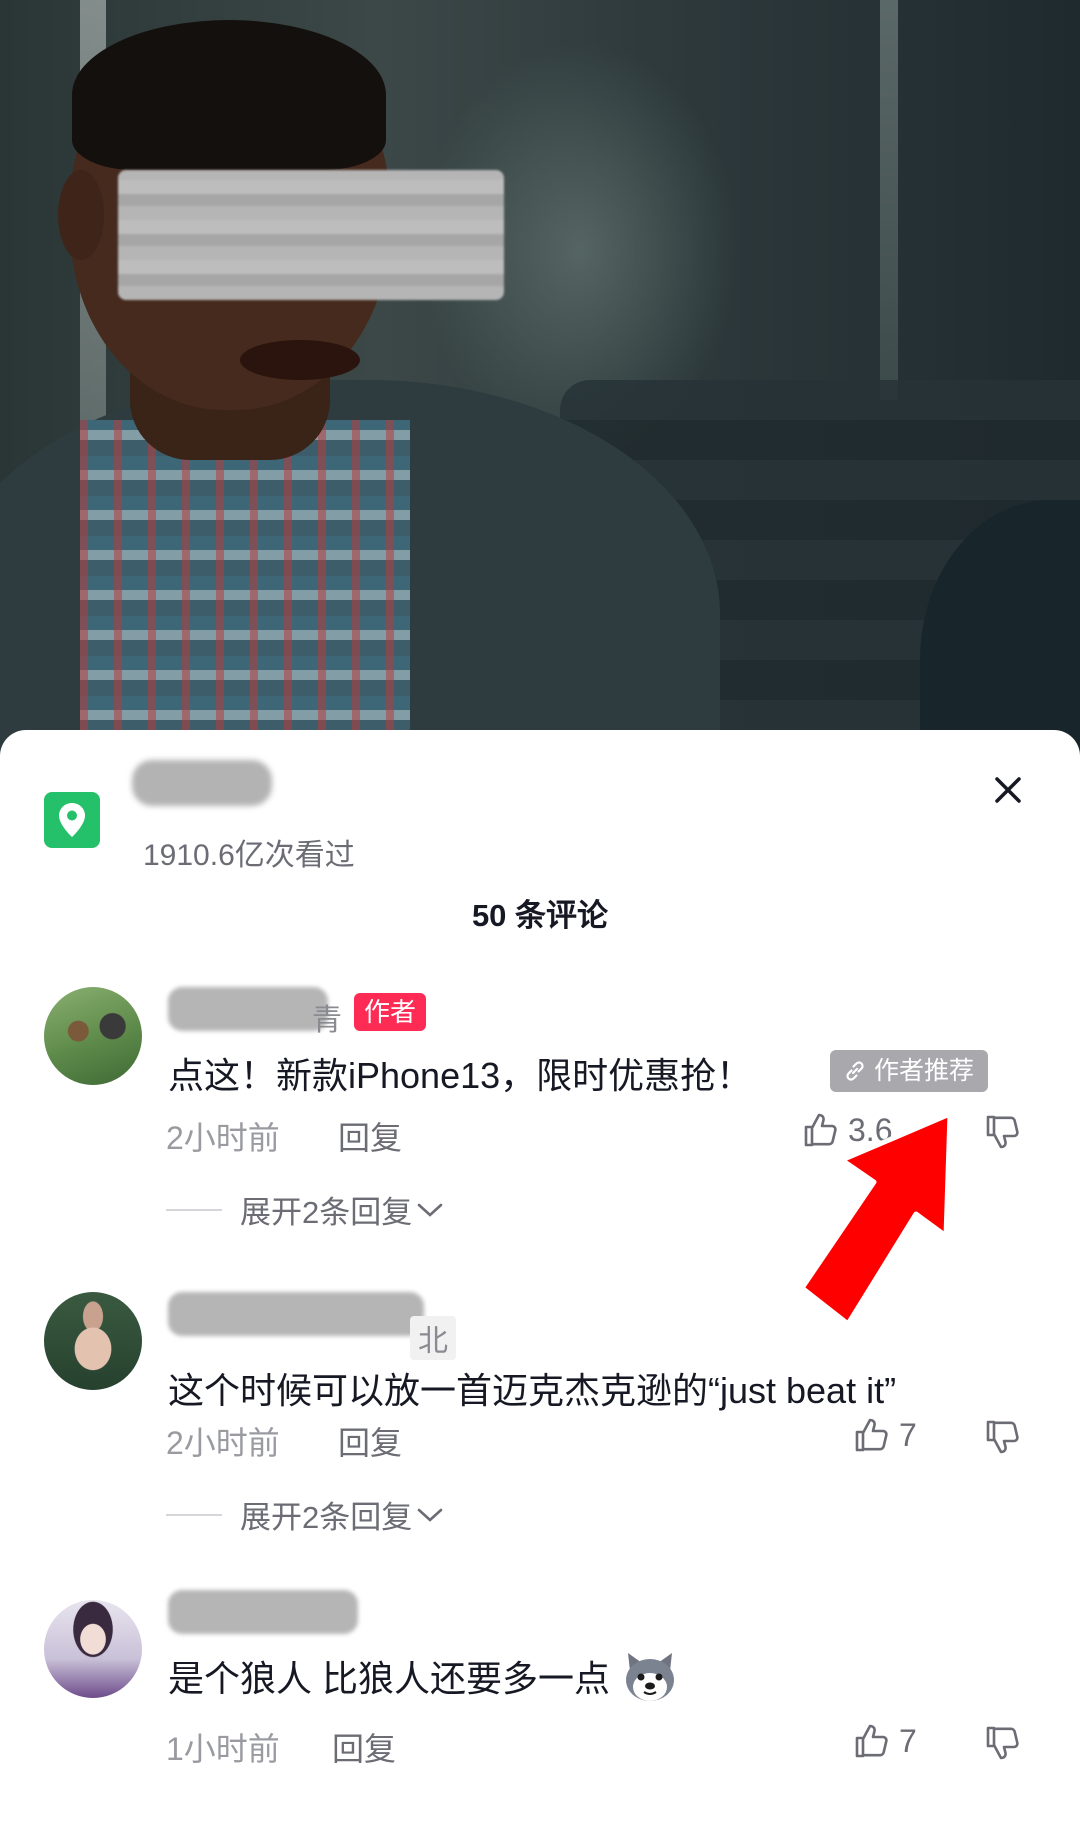  I want to click on comment-time: 1小时前, so click(223, 1749).